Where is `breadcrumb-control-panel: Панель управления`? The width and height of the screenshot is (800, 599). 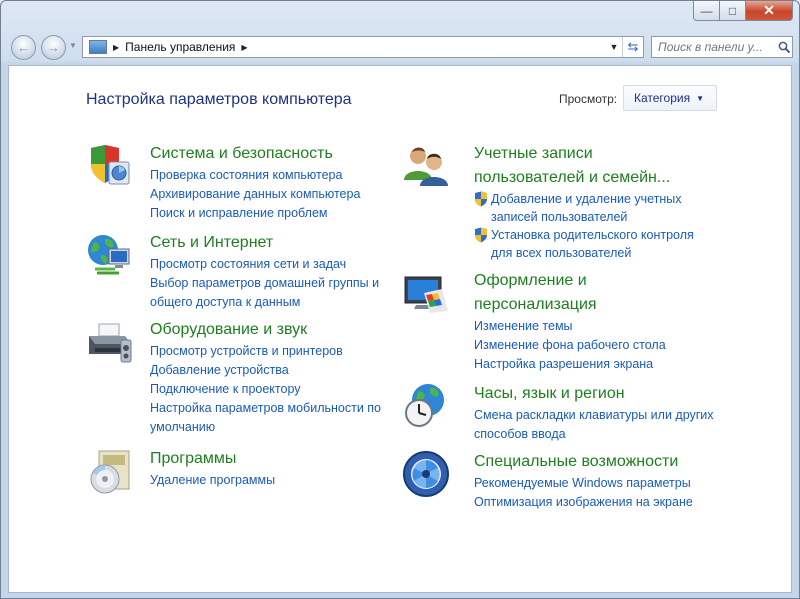
breadcrumb-control-panel: Панель управления is located at coordinates (180, 47).